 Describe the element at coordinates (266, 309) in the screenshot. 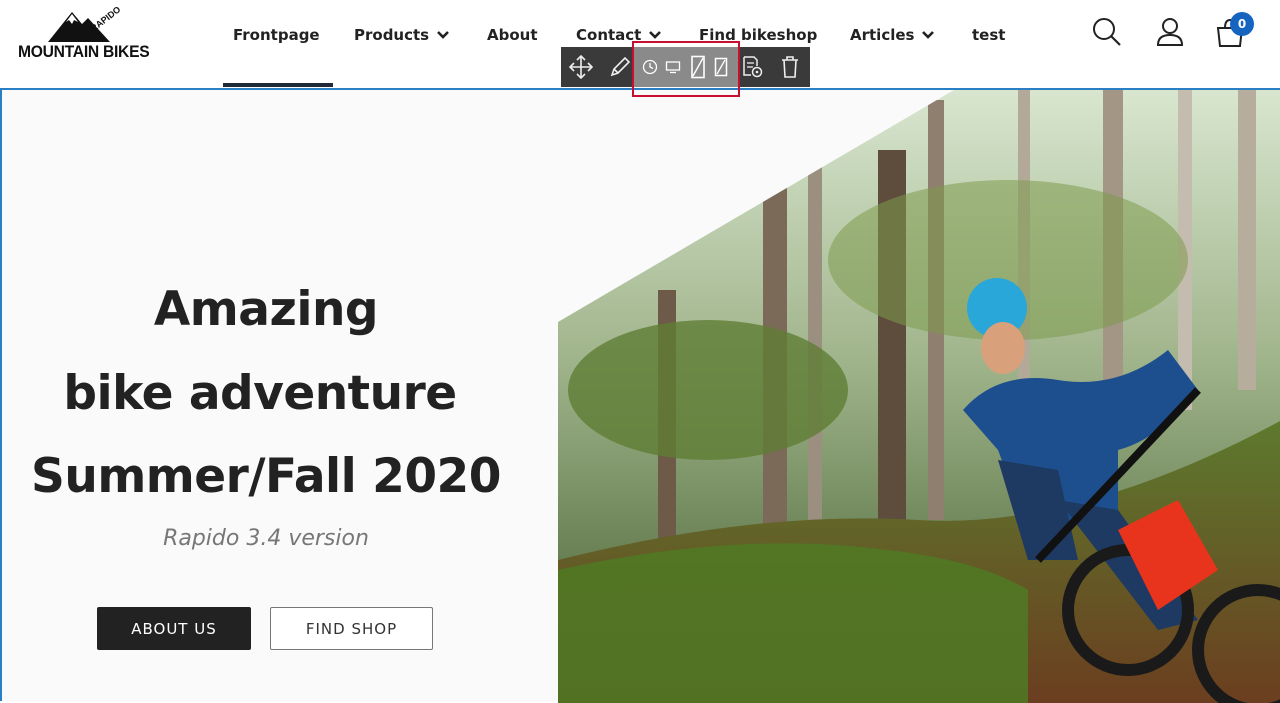

I see `hero-title-line-1: Amazing` at that location.